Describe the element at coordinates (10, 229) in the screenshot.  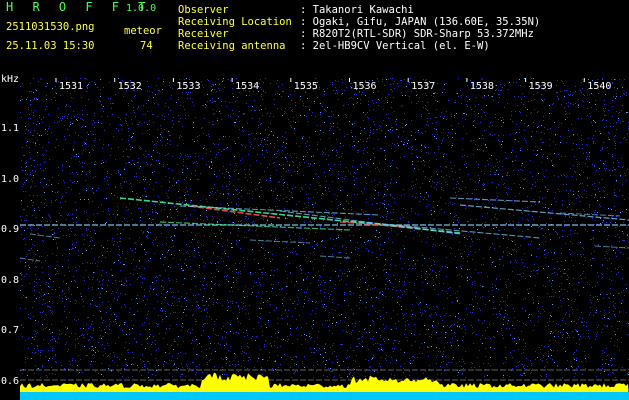
I see `frequency-tick-label: 0.9` at that location.